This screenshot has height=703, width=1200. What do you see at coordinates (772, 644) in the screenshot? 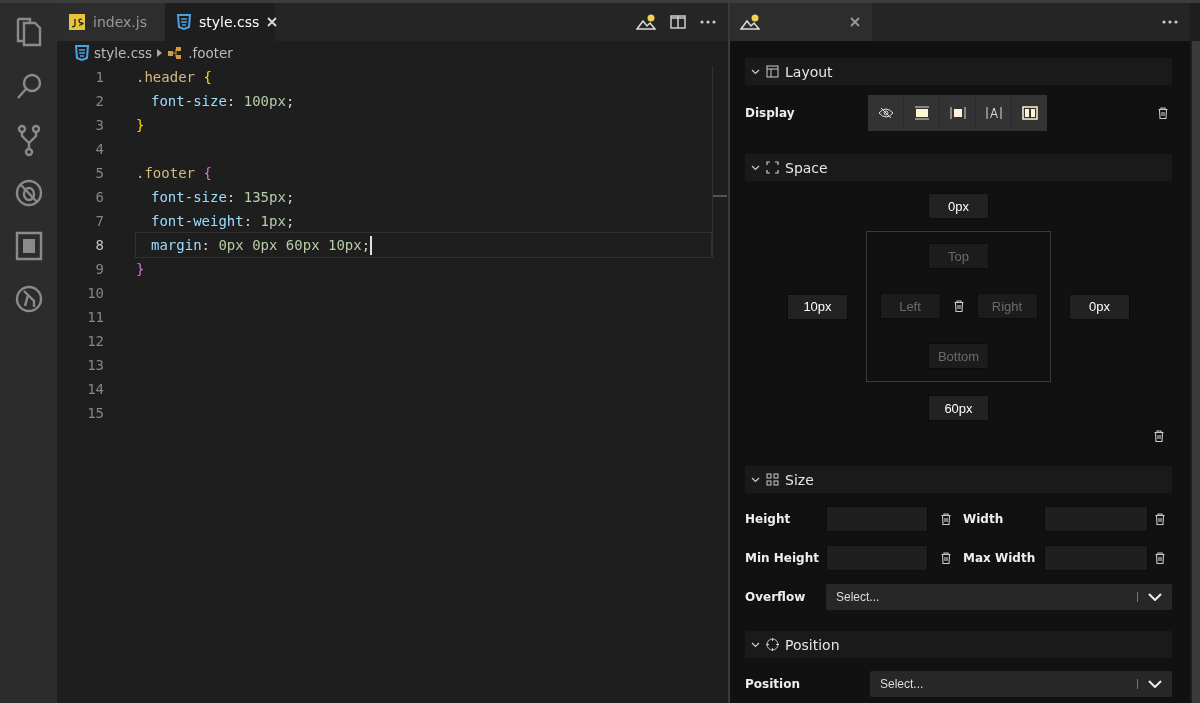
I see `crosshair-icon` at bounding box center [772, 644].